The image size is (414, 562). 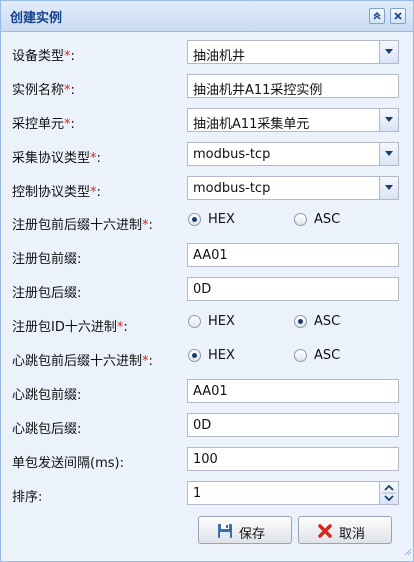 I want to click on hb-suffix-input: 0D, so click(x=293, y=425).